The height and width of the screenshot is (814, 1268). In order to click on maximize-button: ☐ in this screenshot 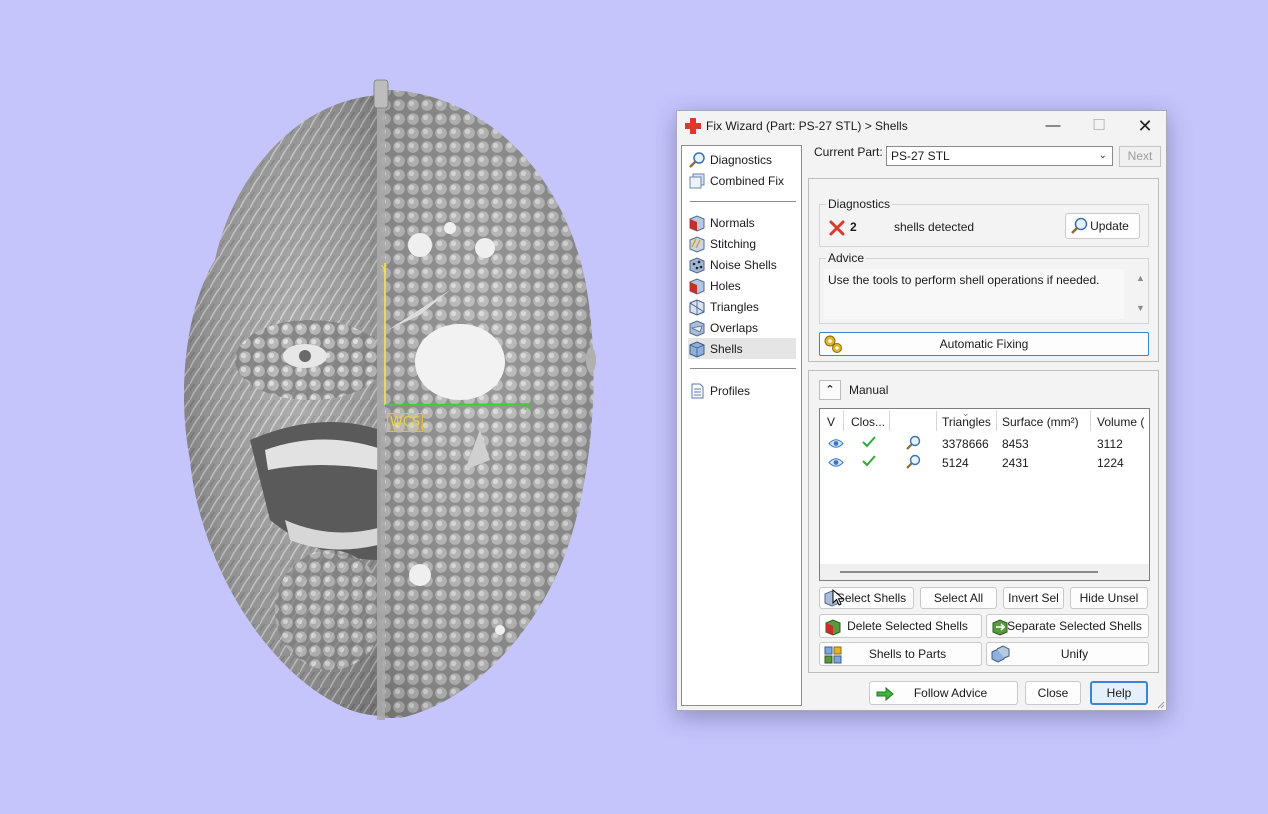, I will do `click(1099, 126)`.